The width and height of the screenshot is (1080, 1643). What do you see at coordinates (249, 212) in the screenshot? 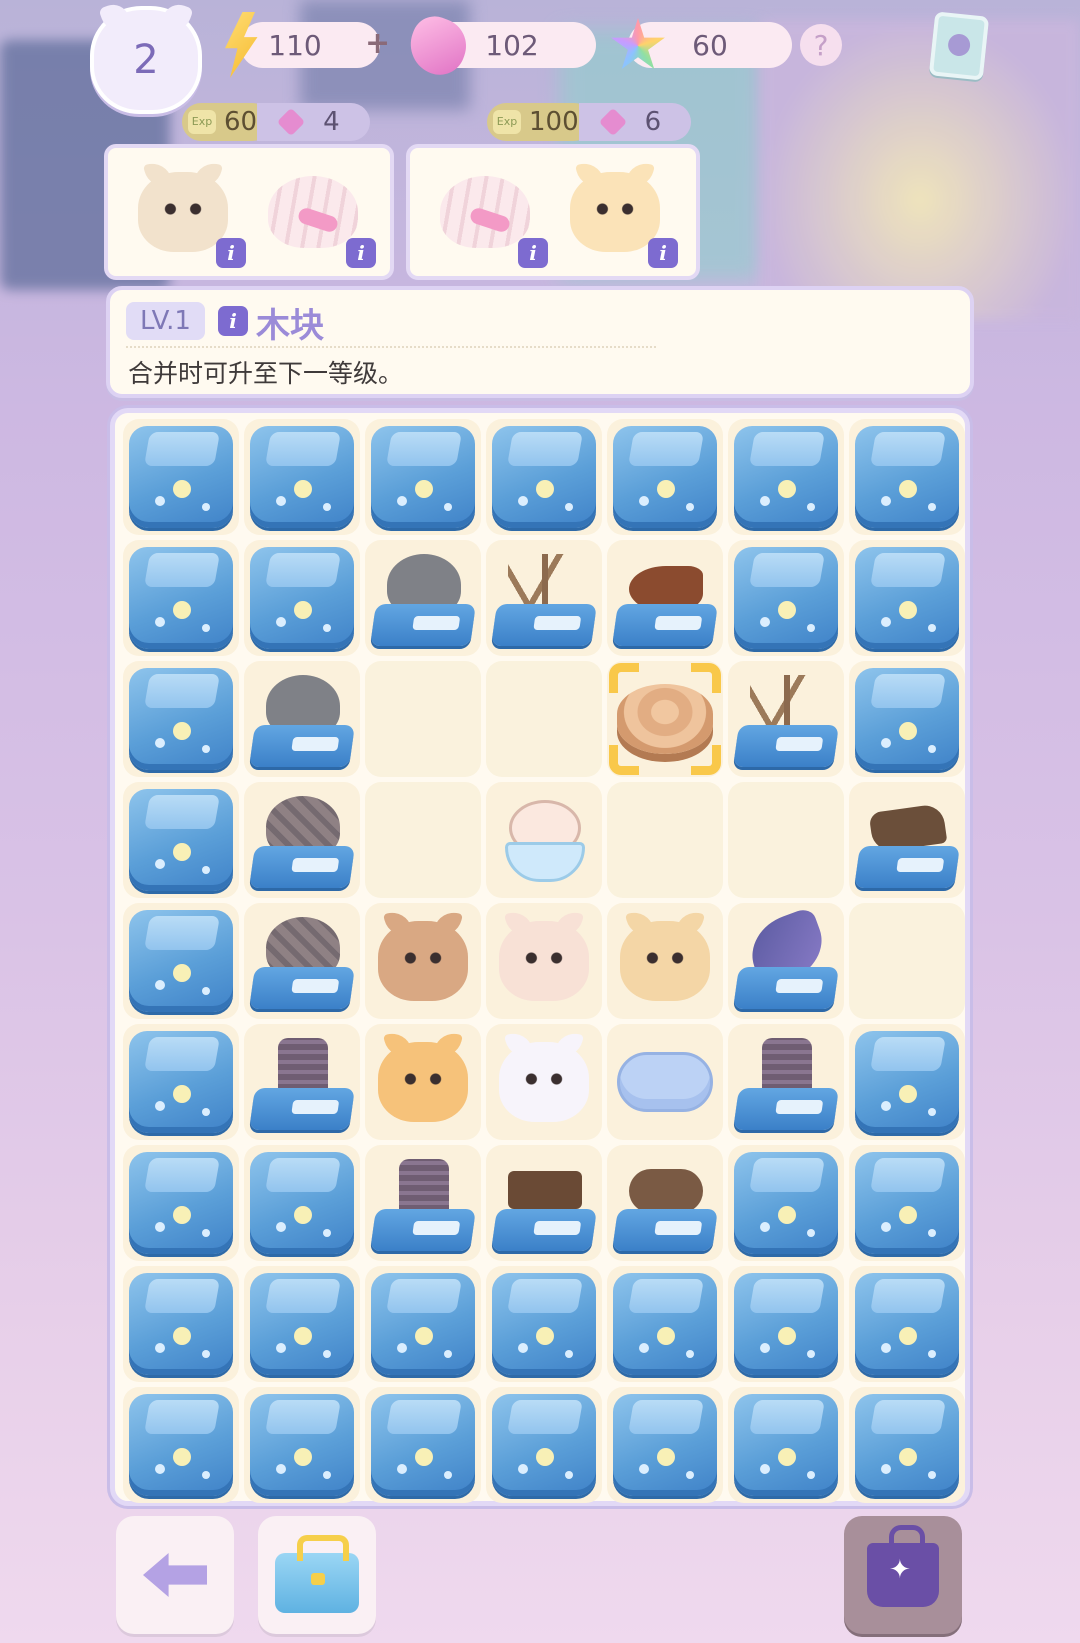
I see `order-card-1: i i` at bounding box center [249, 212].